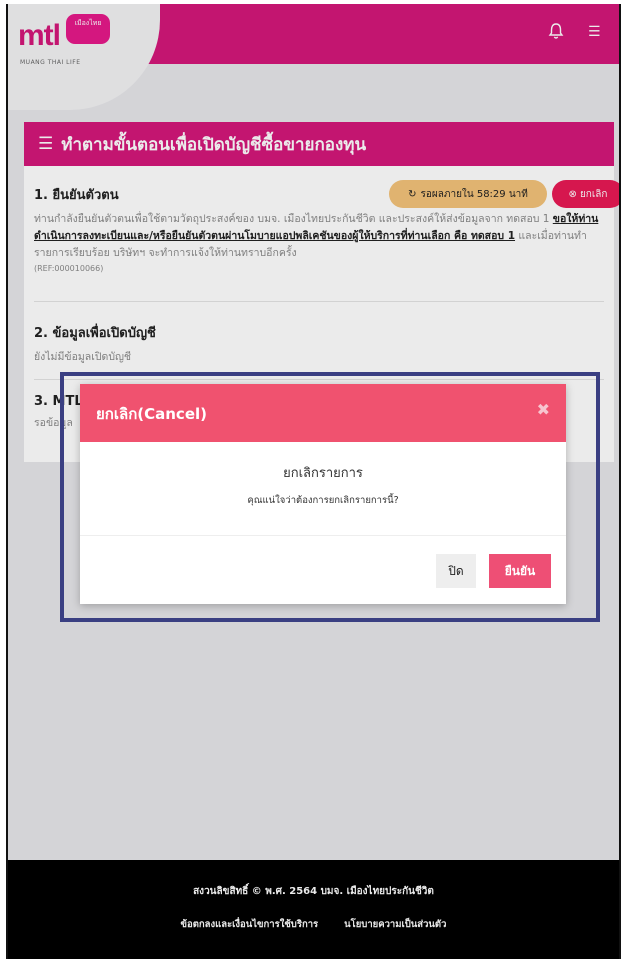  I want to click on confirm-button: ยืนยัน, so click(520, 571).